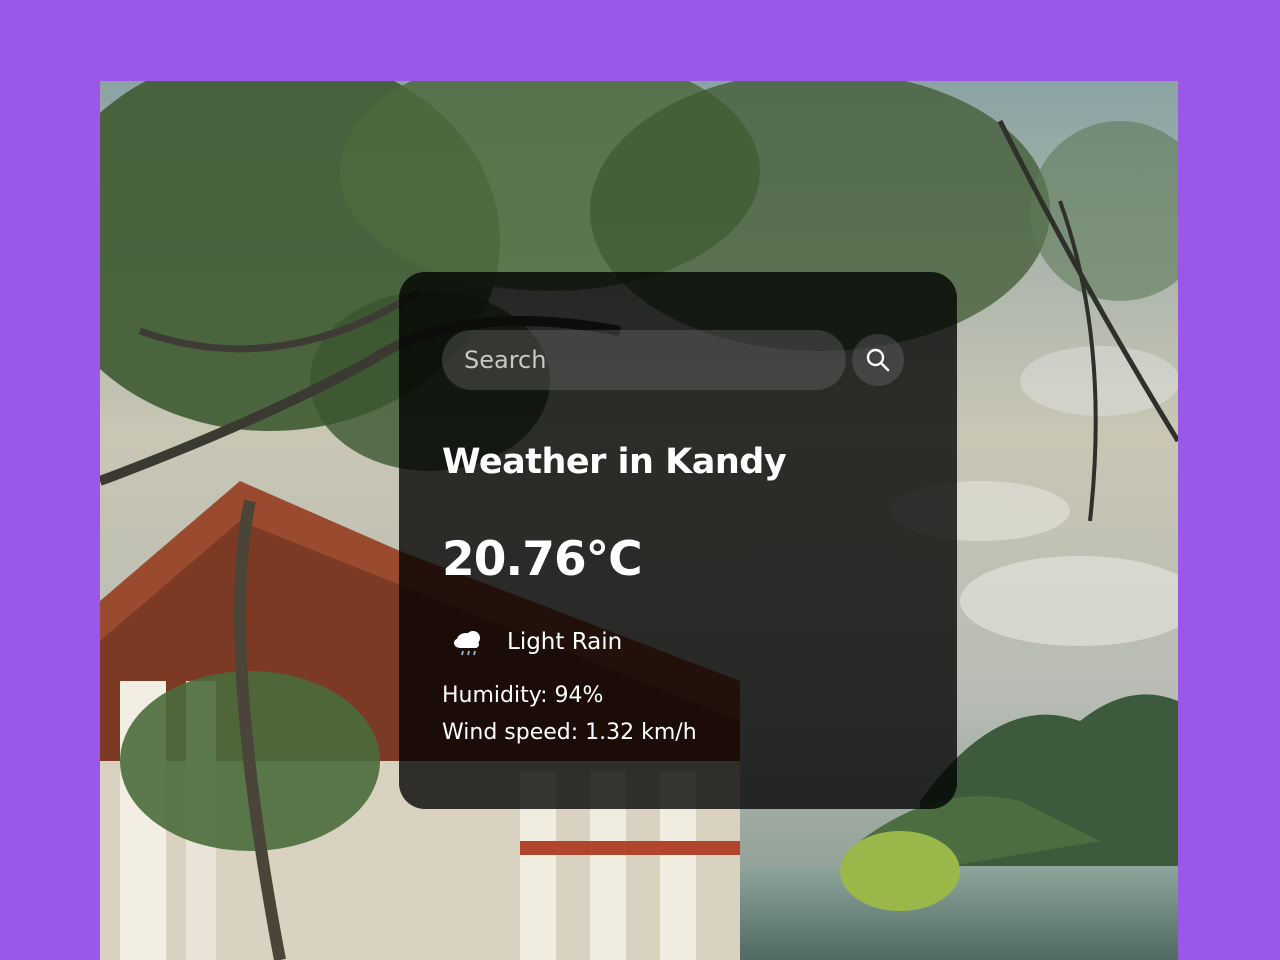 This screenshot has width=1280, height=960. What do you see at coordinates (542, 559) in the screenshot?
I see `temperature-value: 20.76°C` at bounding box center [542, 559].